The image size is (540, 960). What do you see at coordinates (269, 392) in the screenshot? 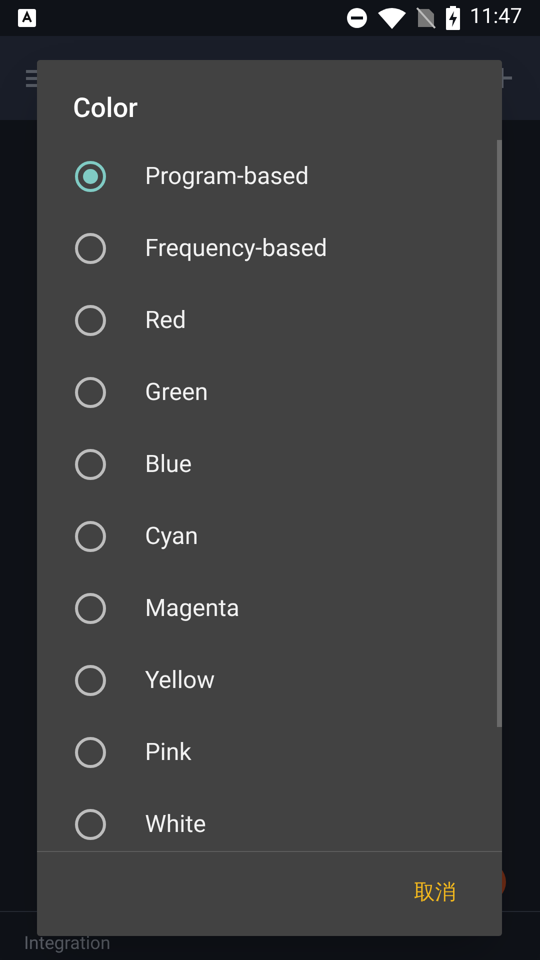
I see `color-option: Green` at bounding box center [269, 392].